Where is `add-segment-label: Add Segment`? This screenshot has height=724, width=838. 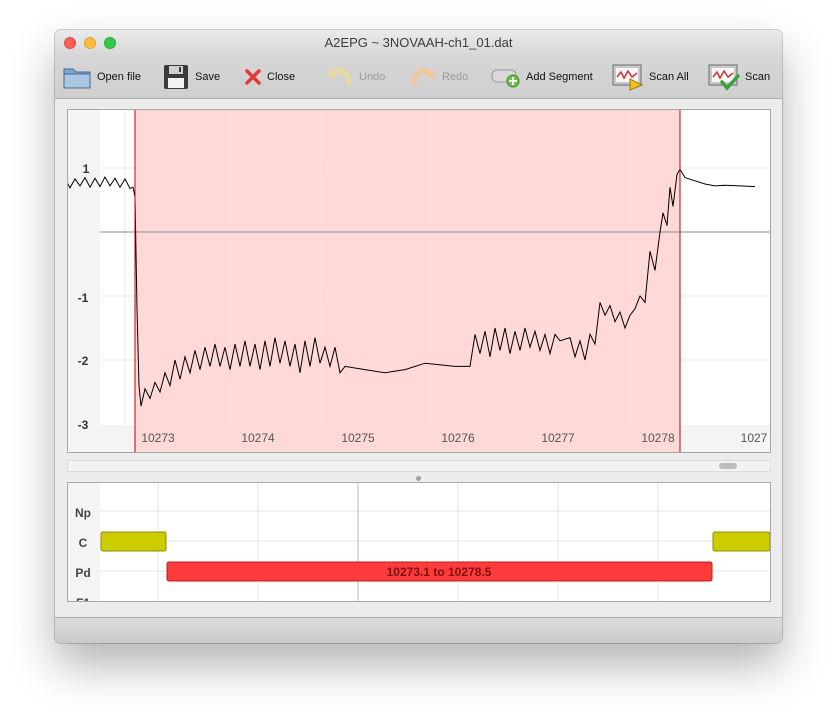
add-segment-label: Add Segment is located at coordinates (559, 77).